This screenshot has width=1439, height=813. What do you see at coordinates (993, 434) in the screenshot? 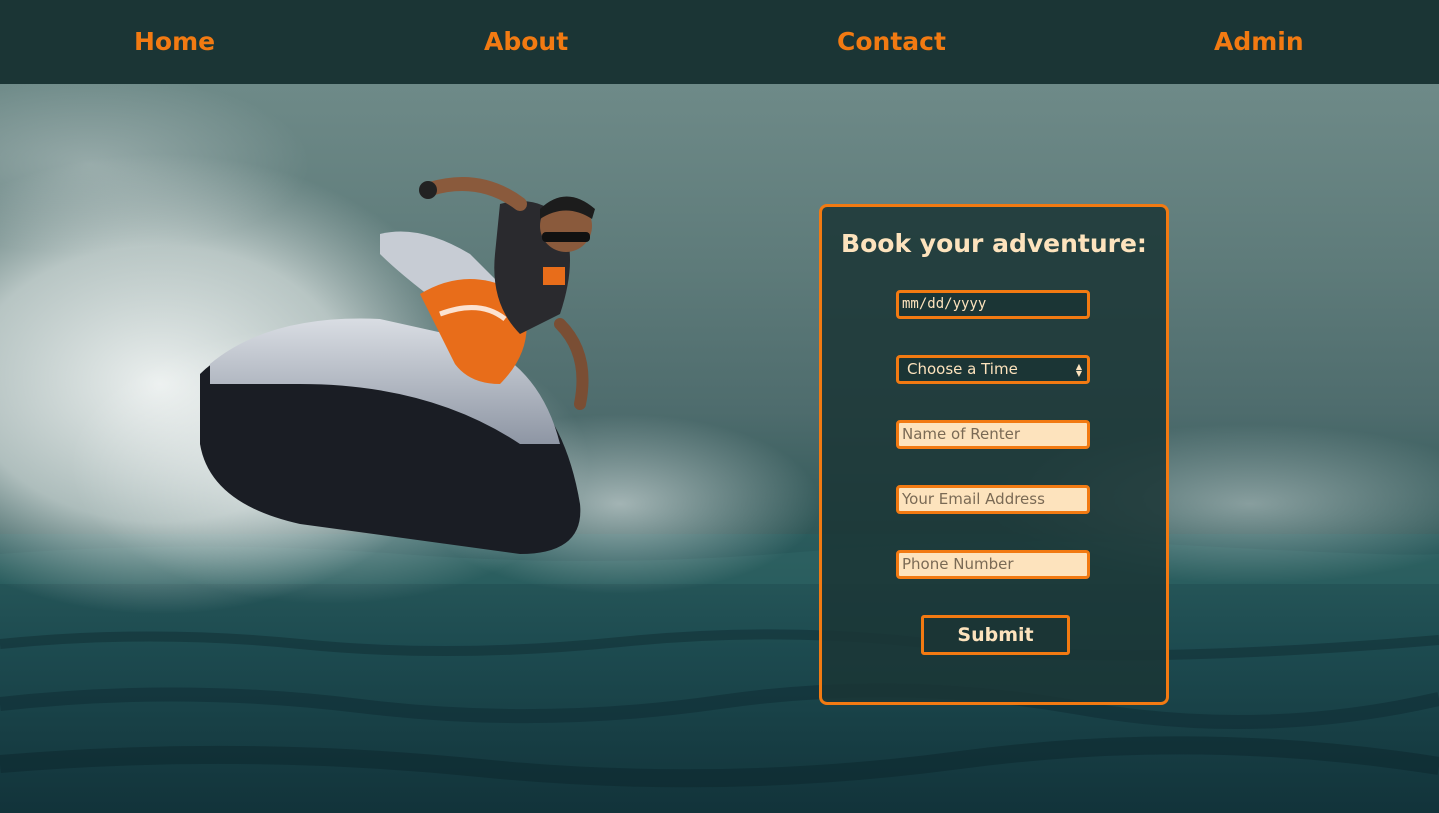
I see `renter-name-input: Name of Renter` at bounding box center [993, 434].